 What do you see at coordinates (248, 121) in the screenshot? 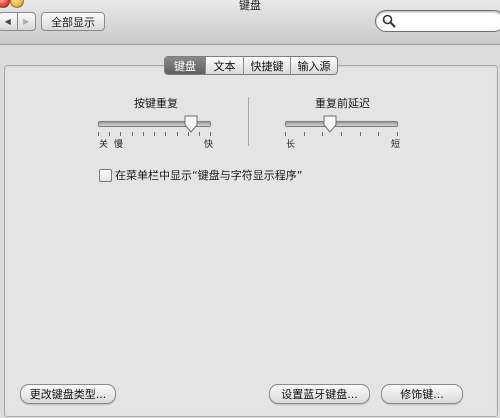
I see `section-divider` at bounding box center [248, 121].